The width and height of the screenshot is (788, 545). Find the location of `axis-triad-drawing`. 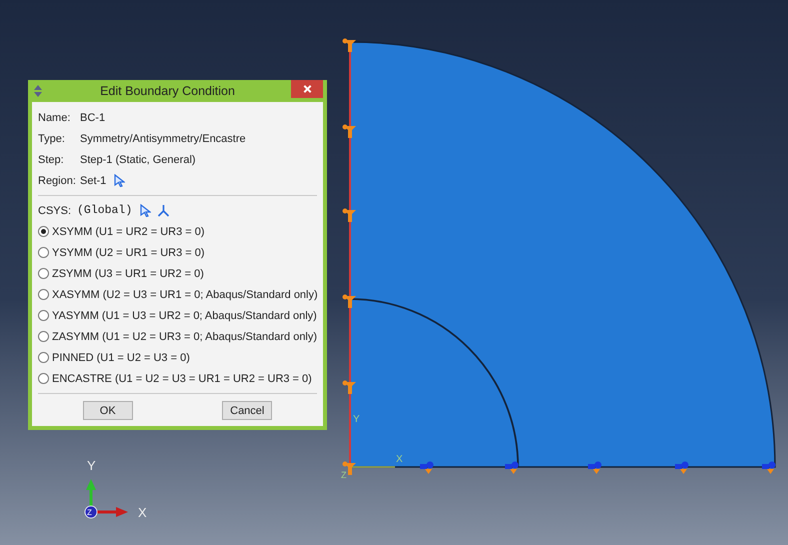

axis-triad-drawing is located at coordinates (106, 498).